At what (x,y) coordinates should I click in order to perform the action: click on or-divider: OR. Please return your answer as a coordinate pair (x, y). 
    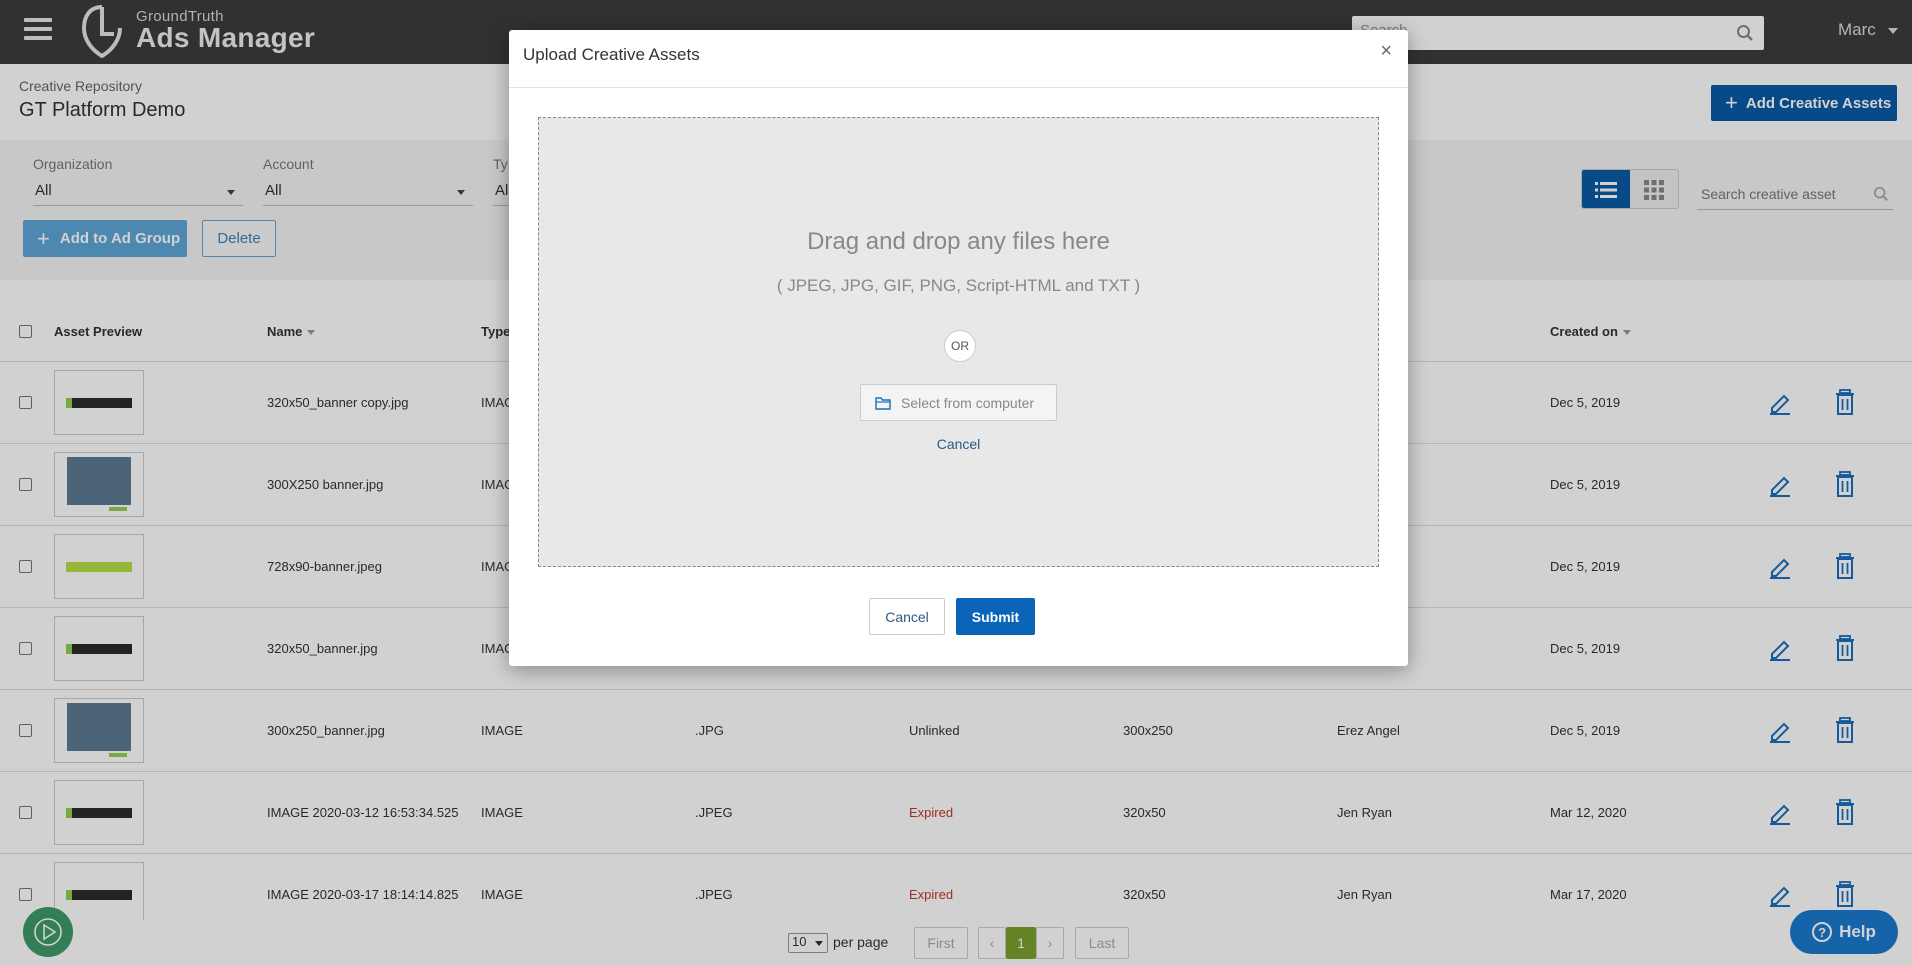
    Looking at the image, I should click on (960, 346).